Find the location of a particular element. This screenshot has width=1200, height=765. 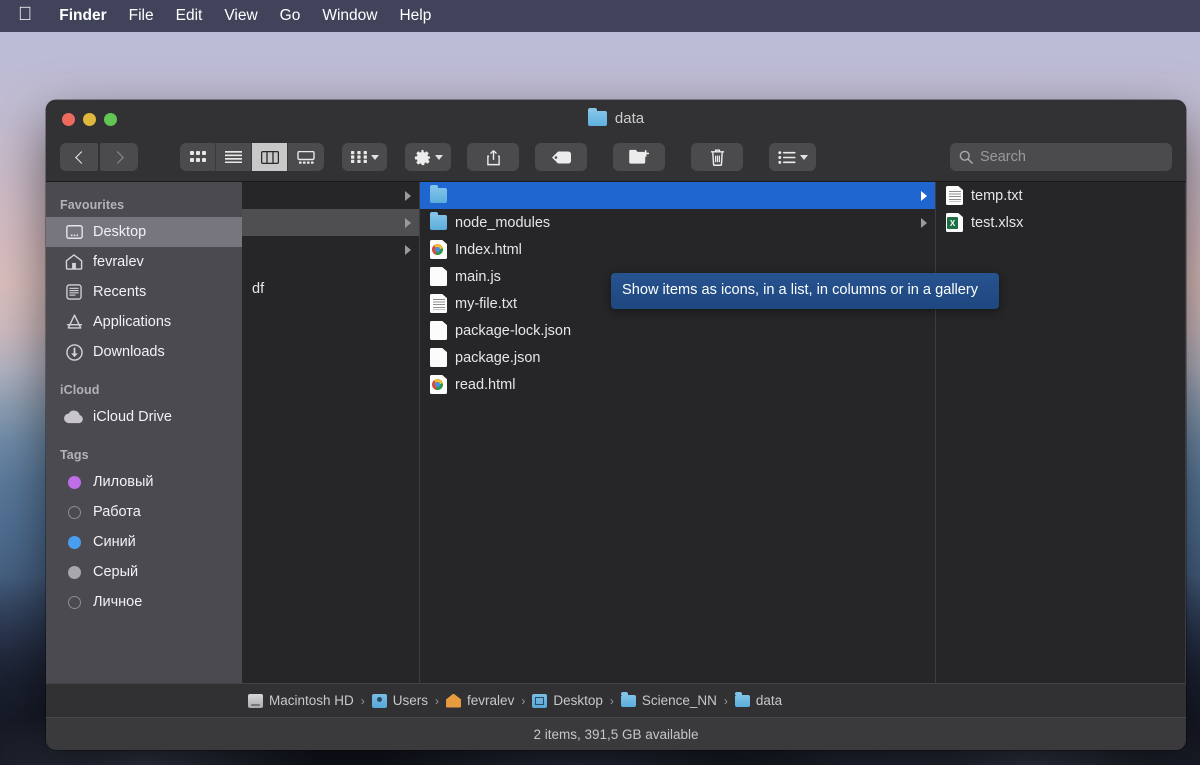

action-menu-button is located at coordinates (428, 157).